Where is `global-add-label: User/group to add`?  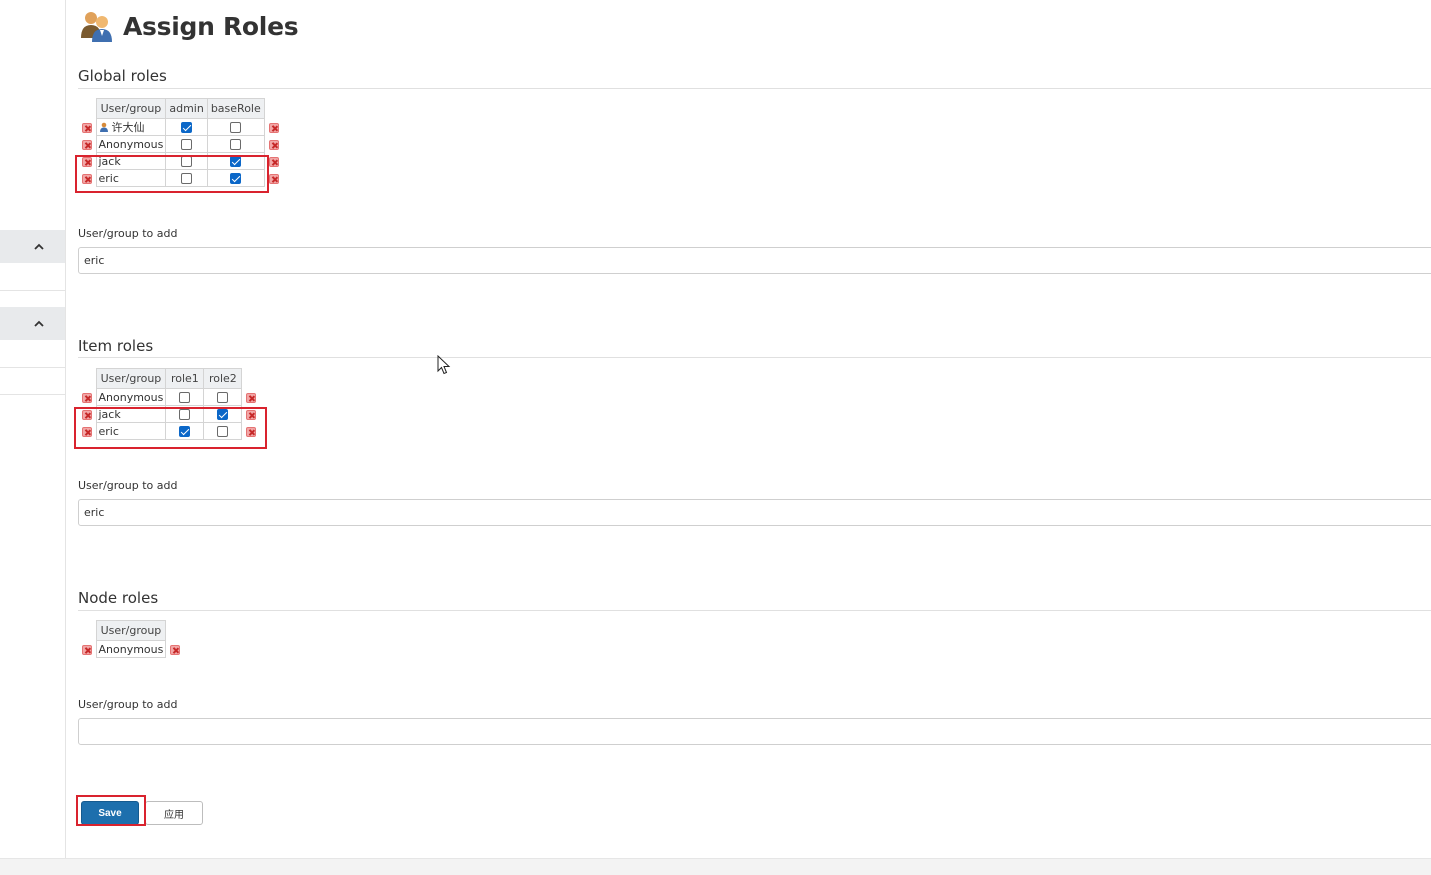
global-add-label: User/group to add is located at coordinates (128, 233).